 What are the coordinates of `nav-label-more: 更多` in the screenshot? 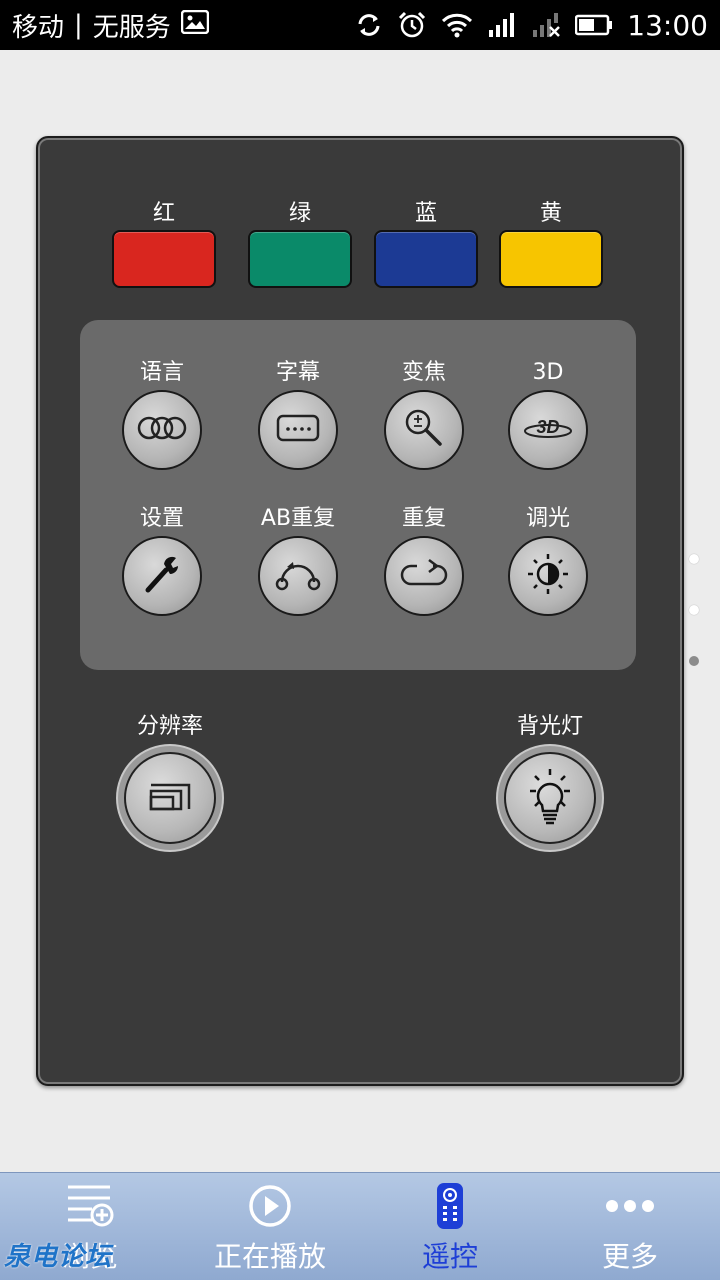 It's located at (629, 1256).